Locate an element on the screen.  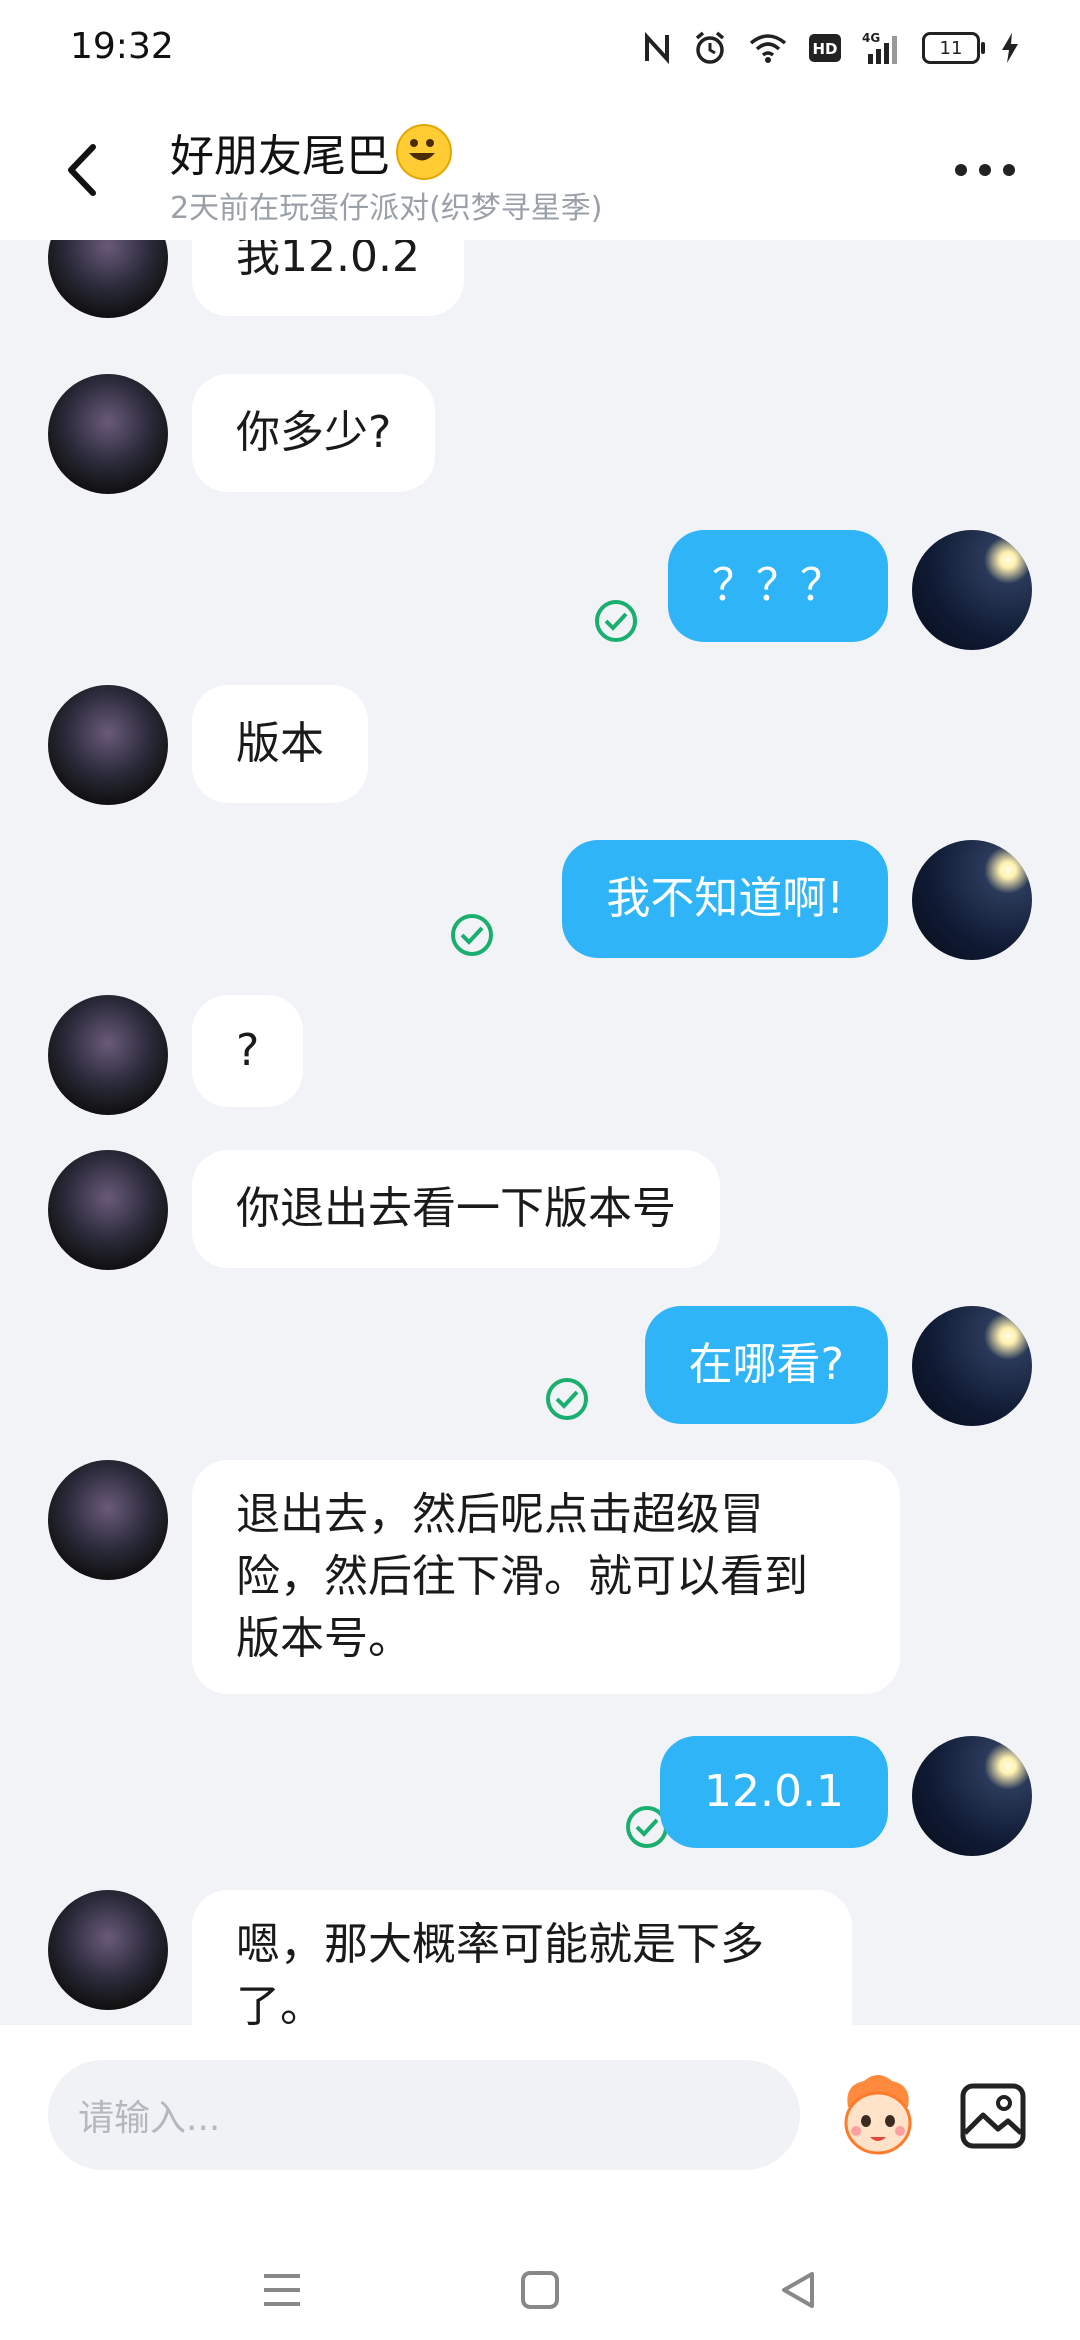
menu-icon is located at coordinates (282, 2290).